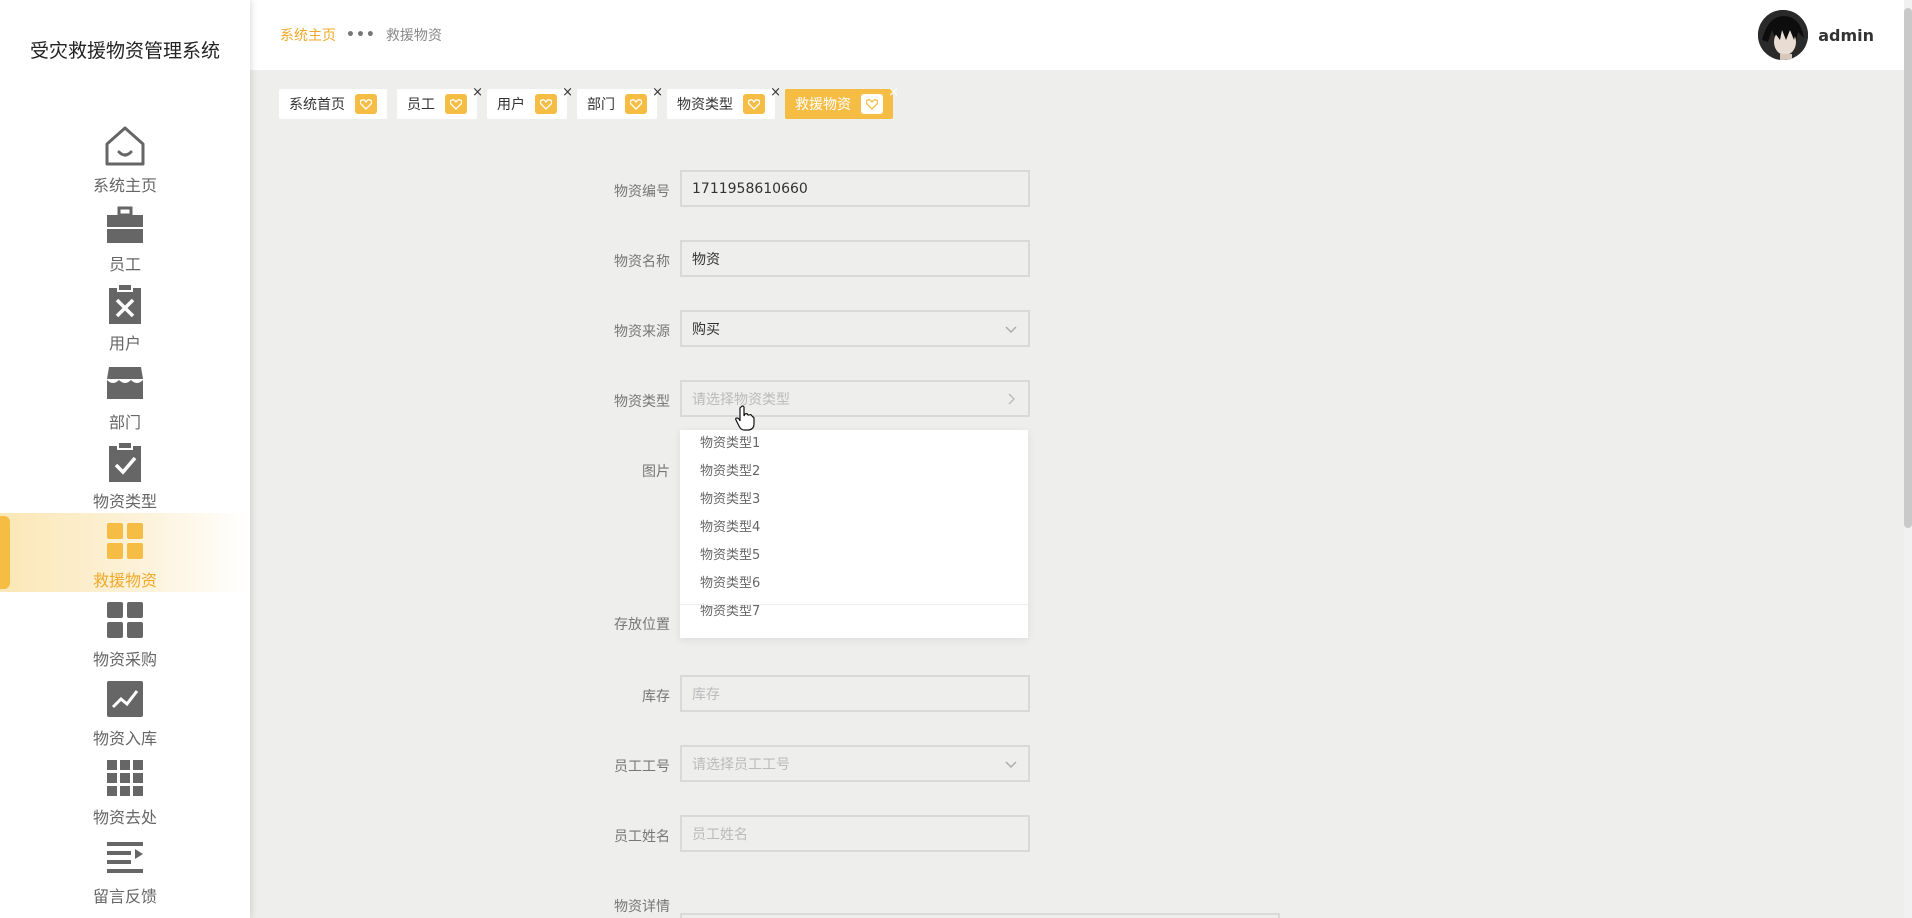 This screenshot has height=918, width=1912. I want to click on sidebar-item-inbound: 物资入库, so click(125, 710).